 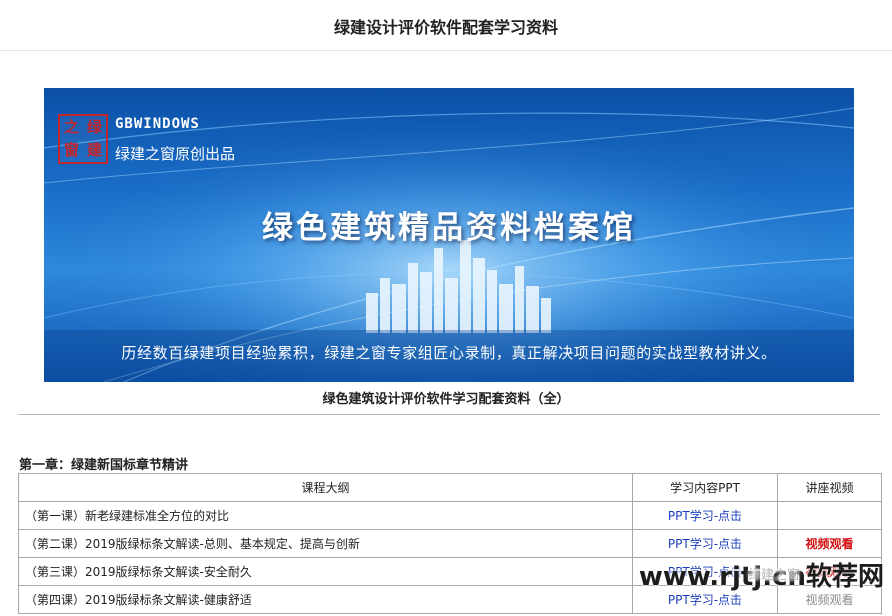 I want to click on brand-seal-logo: 之 绿 窗 建, so click(x=83, y=139).